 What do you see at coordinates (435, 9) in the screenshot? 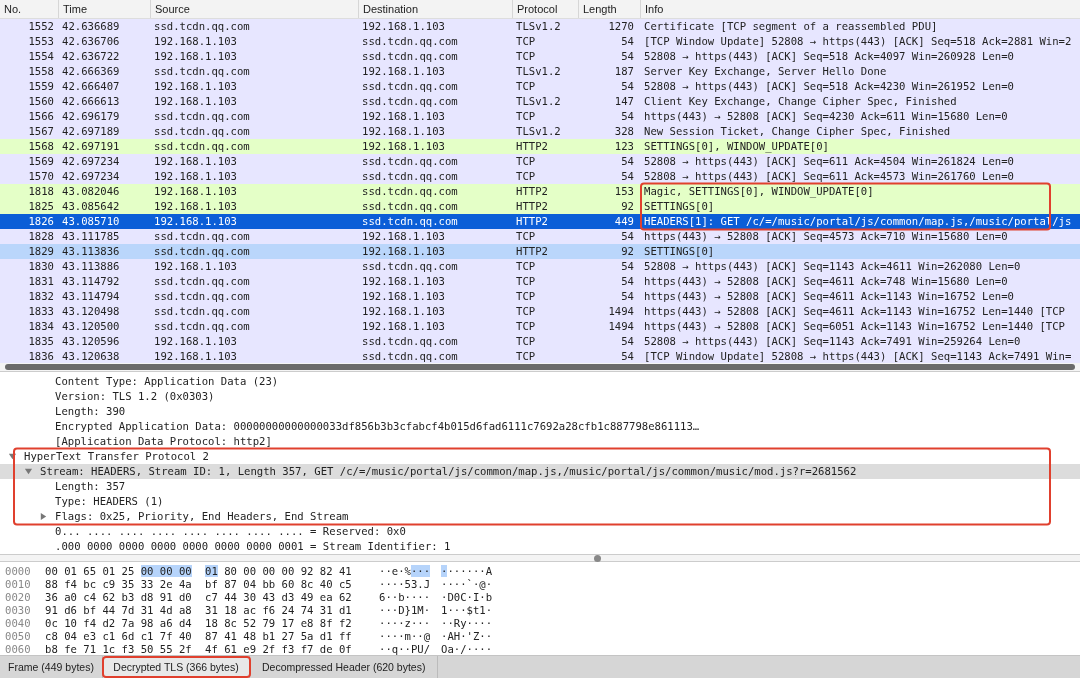
I see `column-header: Destination` at bounding box center [435, 9].